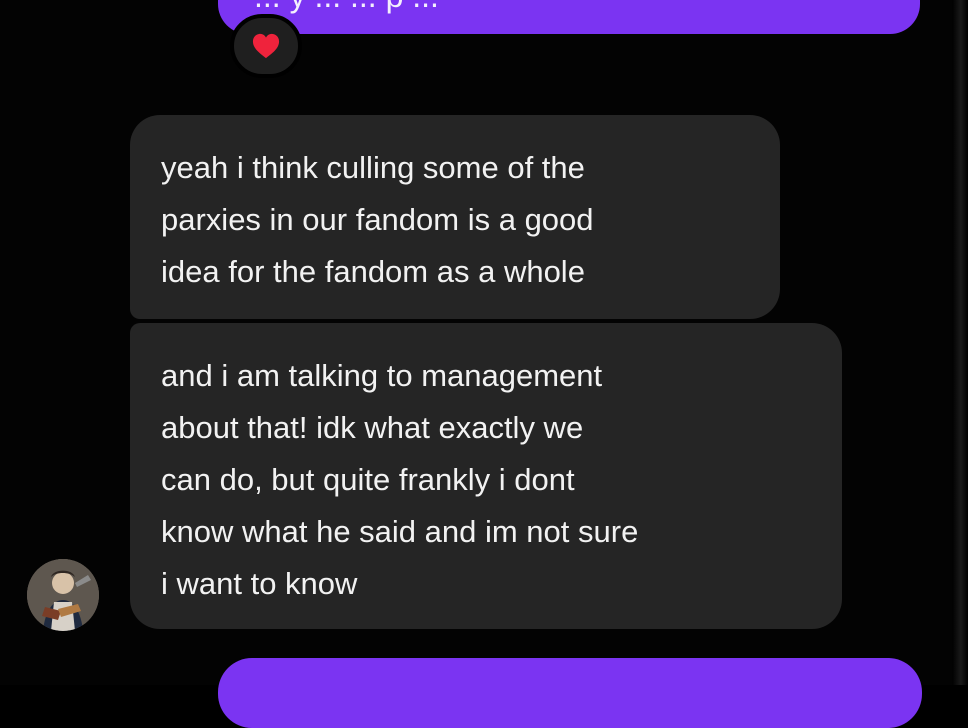 The height and width of the screenshot is (728, 968). Describe the element at coordinates (570, 693) in the screenshot. I see `sent-message-bubble-bottom` at that location.